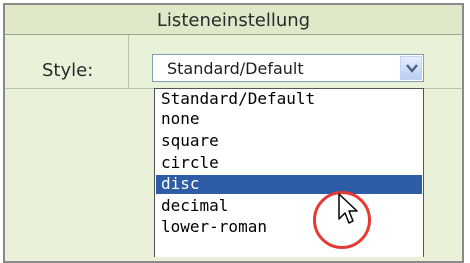  What do you see at coordinates (291, 163) in the screenshot?
I see `dropdown-option-circle: circle` at bounding box center [291, 163].